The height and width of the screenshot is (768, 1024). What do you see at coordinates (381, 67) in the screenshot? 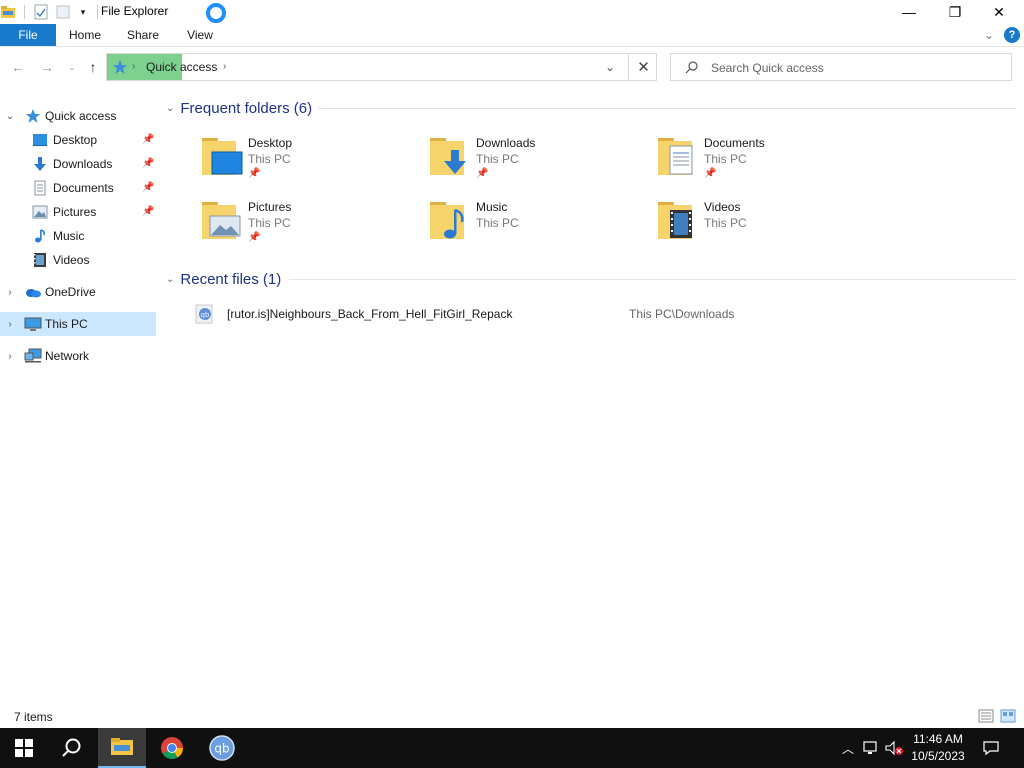
I see `address-bar: › Quick access › ⌄ ✕` at bounding box center [381, 67].